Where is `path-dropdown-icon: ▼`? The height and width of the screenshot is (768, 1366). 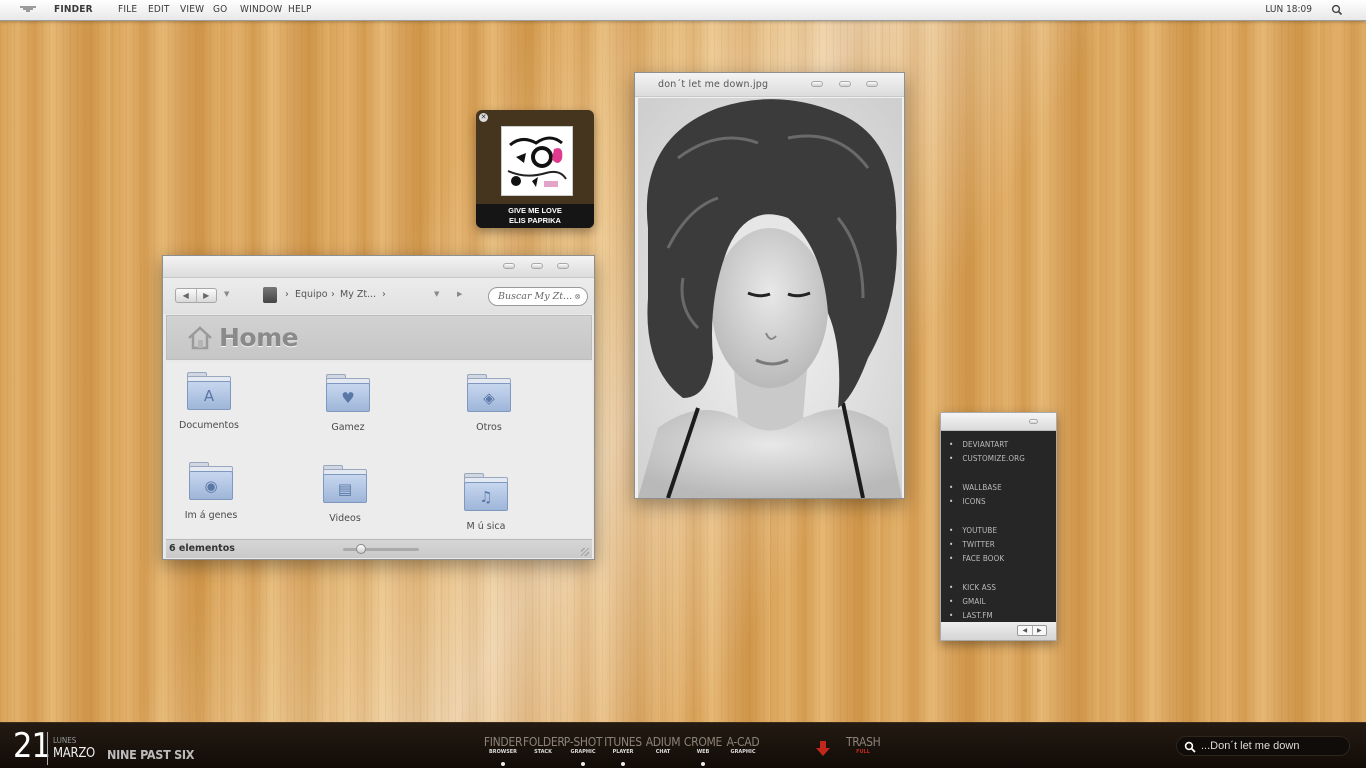 path-dropdown-icon: ▼ is located at coordinates (436, 294).